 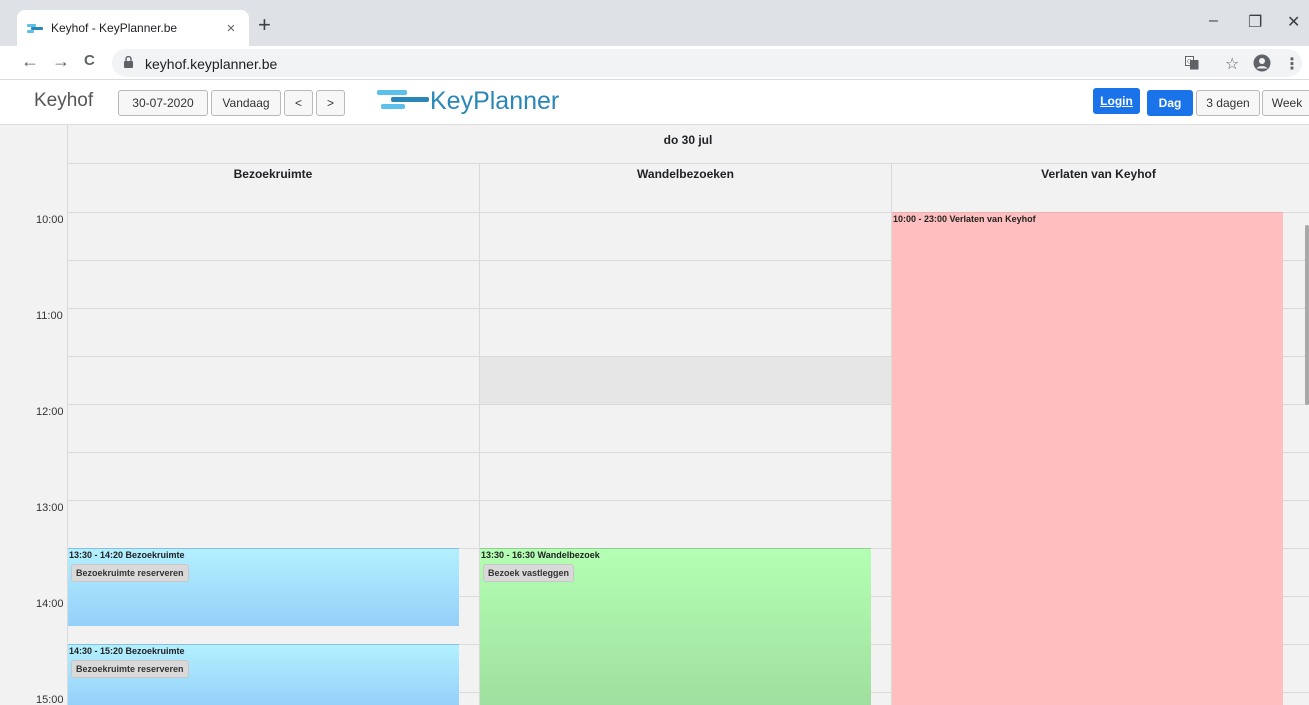 What do you see at coordinates (529, 573) in the screenshot?
I see `book-visit-button: Bezoek vastleggen` at bounding box center [529, 573].